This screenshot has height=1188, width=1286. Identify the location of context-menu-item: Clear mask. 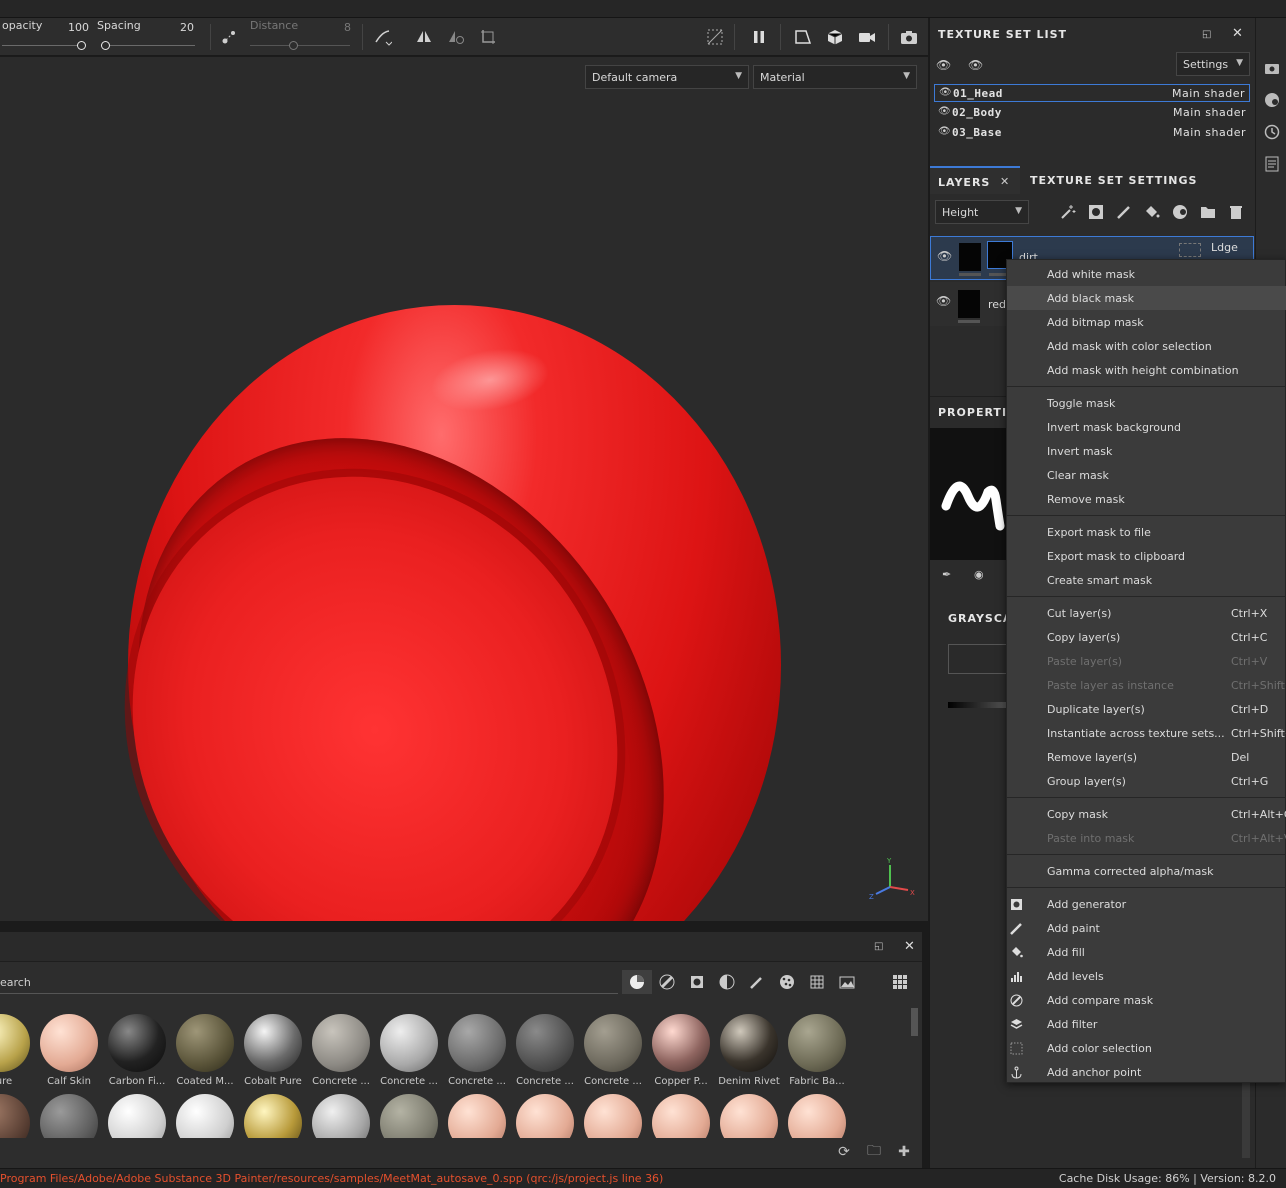
(1146, 475).